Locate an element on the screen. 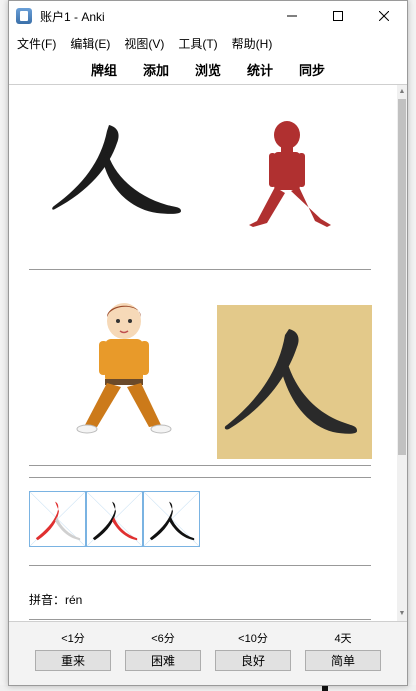 This screenshot has height=691, width=416. scroll-up-arrow-icon: ▲ is located at coordinates (402, 92).